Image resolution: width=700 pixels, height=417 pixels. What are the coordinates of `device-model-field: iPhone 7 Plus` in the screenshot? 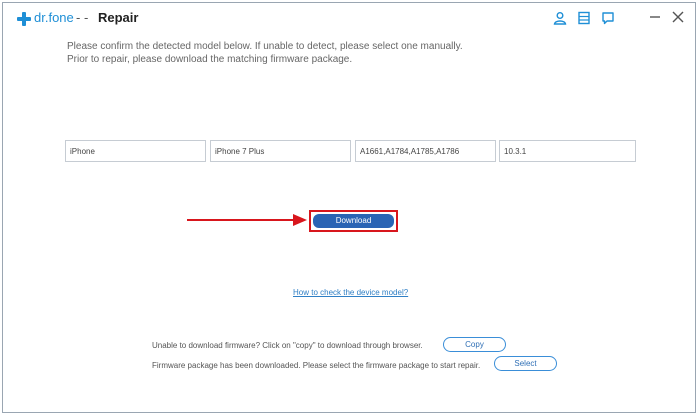 It's located at (280, 151).